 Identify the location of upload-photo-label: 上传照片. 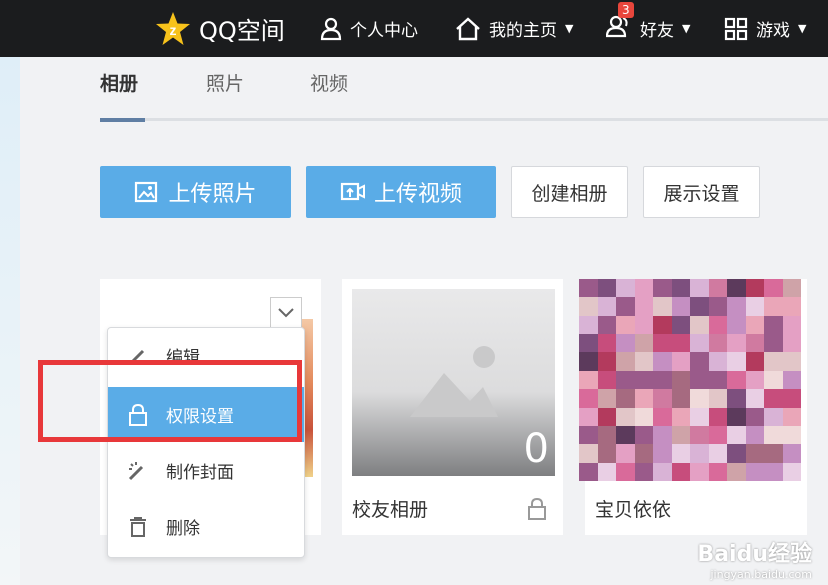
(212, 194).